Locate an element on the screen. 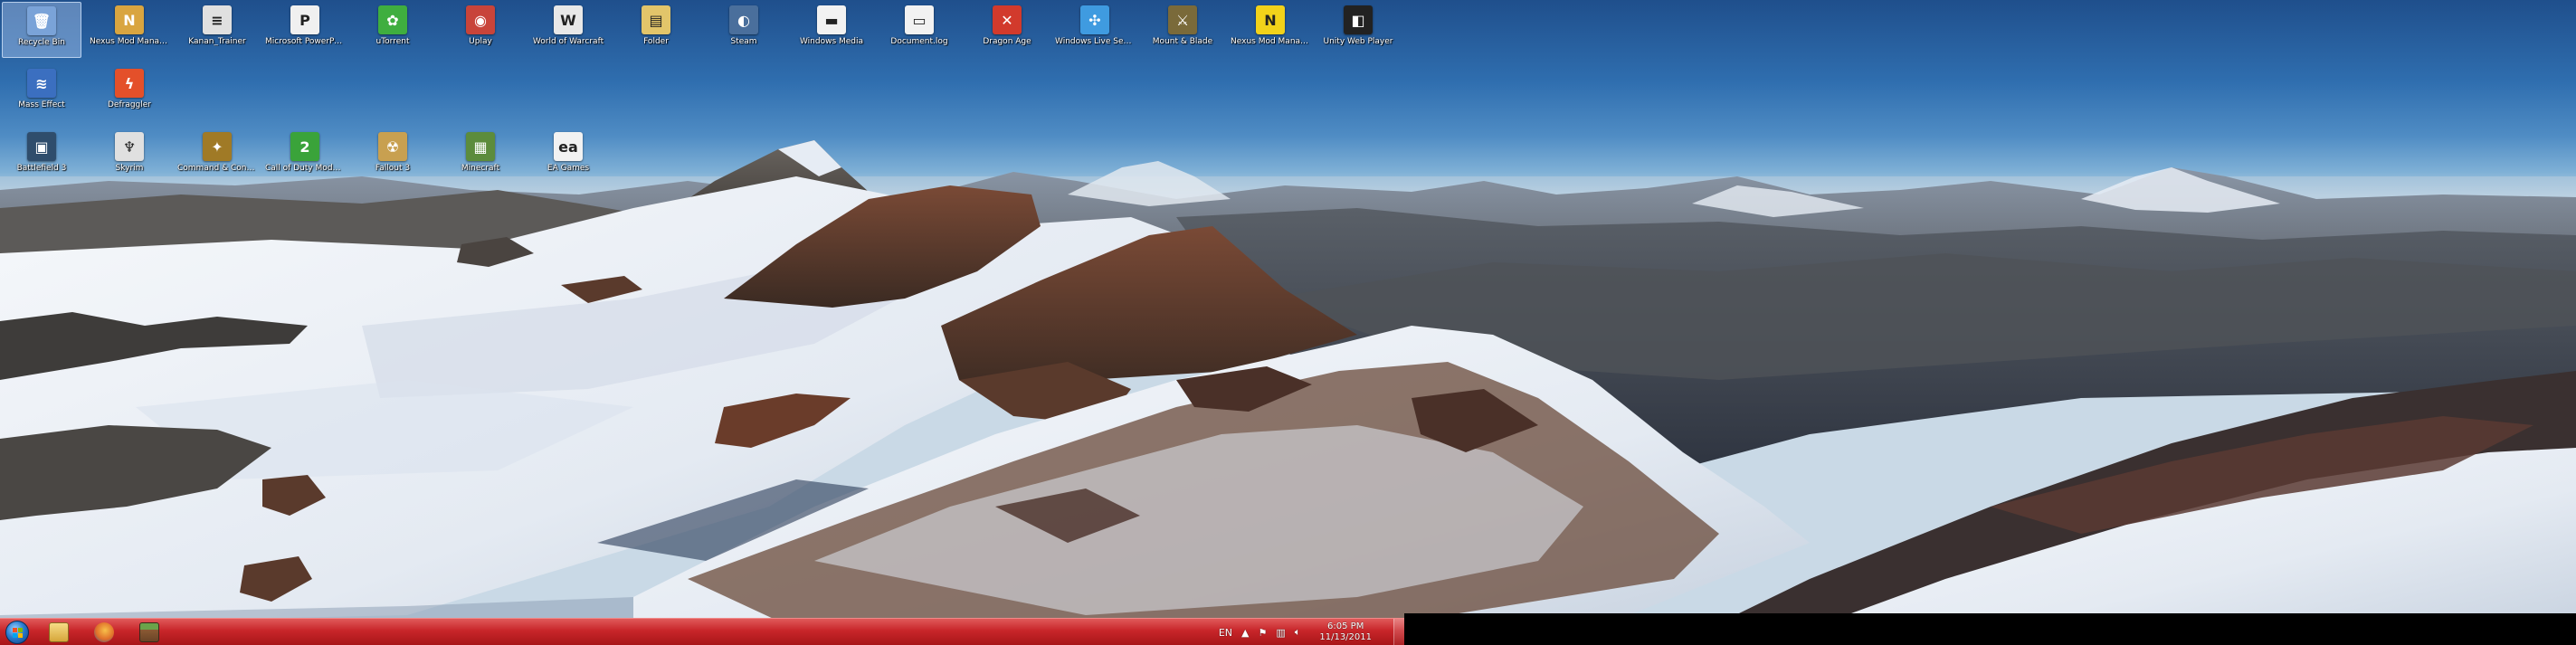  desktop-icon-label: Dragon Age is located at coordinates (1007, 41).